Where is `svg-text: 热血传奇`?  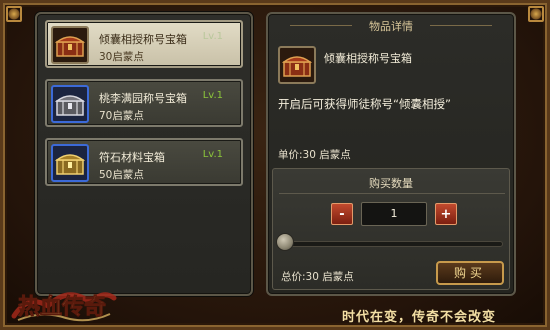
svg-text: 热血传奇 is located at coordinates (62, 307).